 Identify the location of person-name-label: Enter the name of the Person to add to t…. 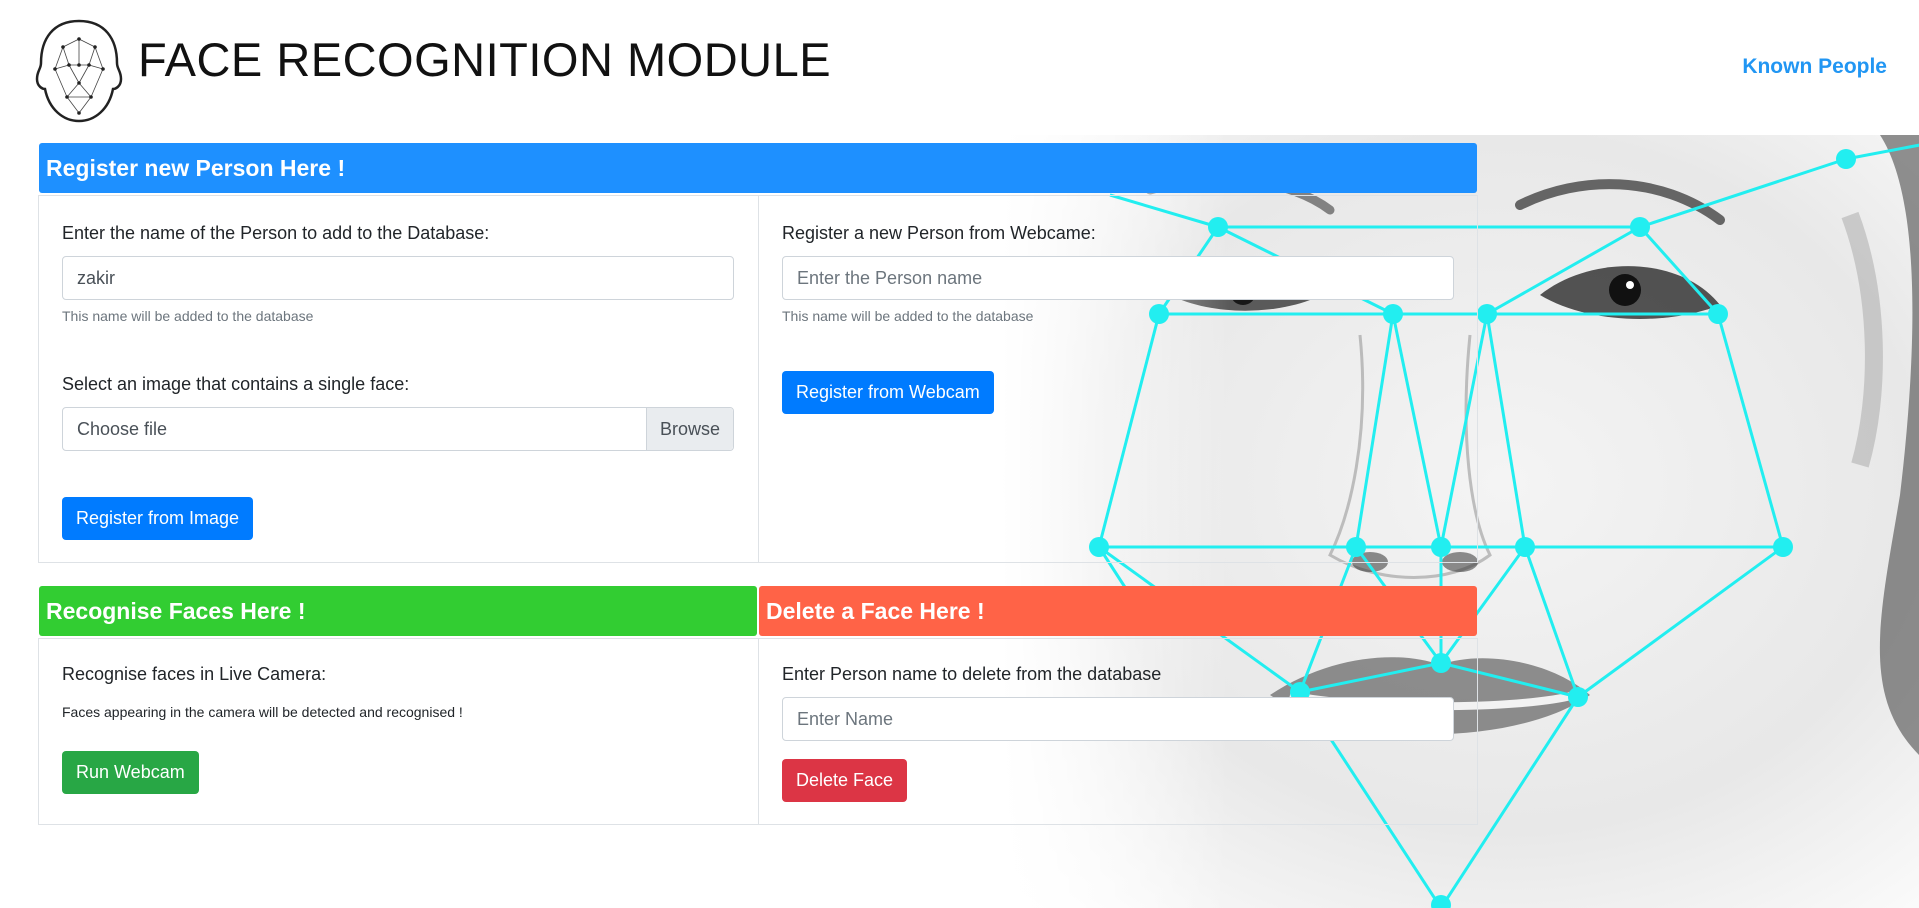
(276, 233).